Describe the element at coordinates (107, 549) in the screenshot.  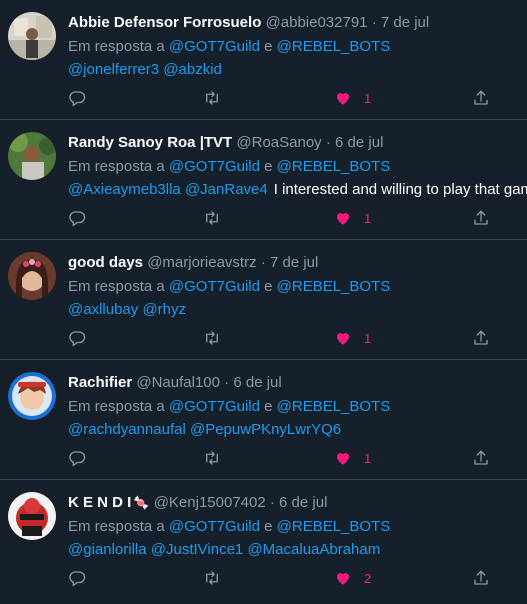
I see `mention-link: @gianlorilla` at that location.